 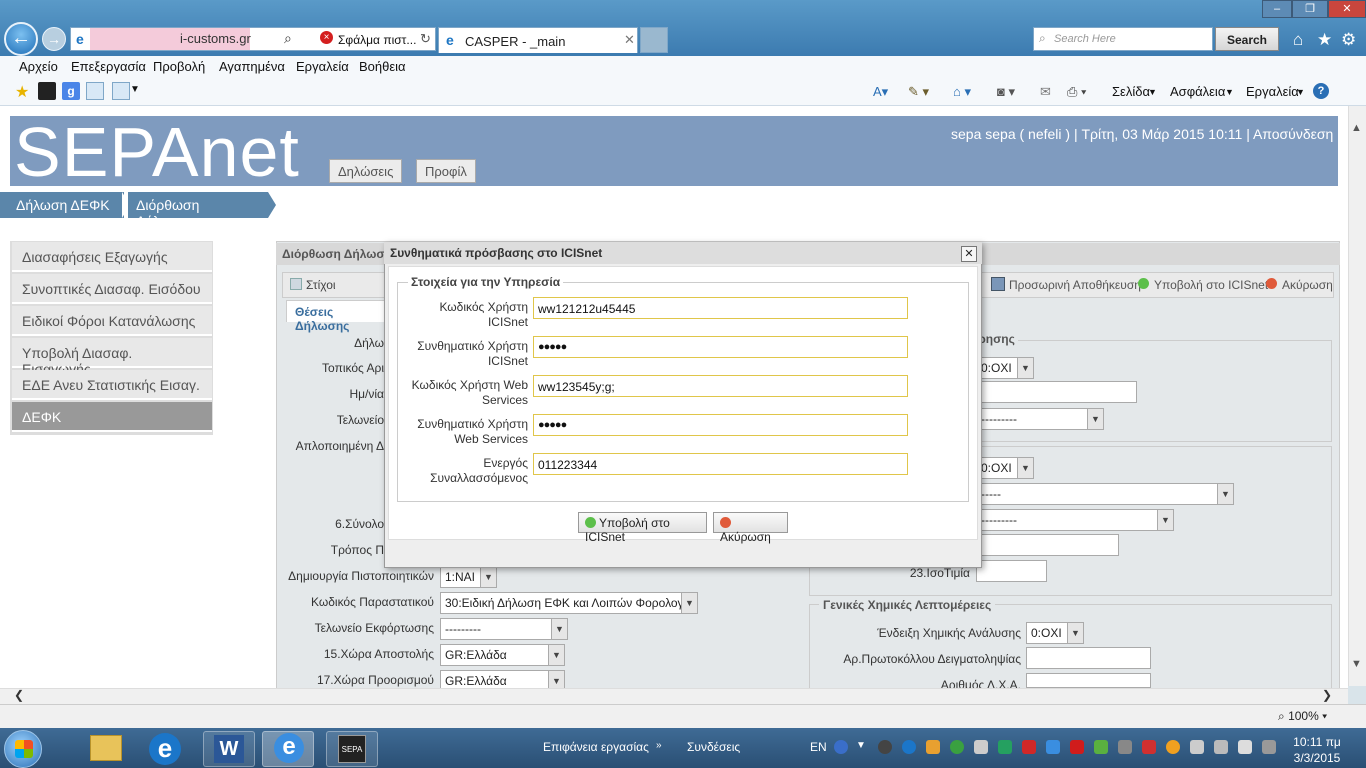 What do you see at coordinates (1088, 658) in the screenshot?
I see `protocol-input` at bounding box center [1088, 658].